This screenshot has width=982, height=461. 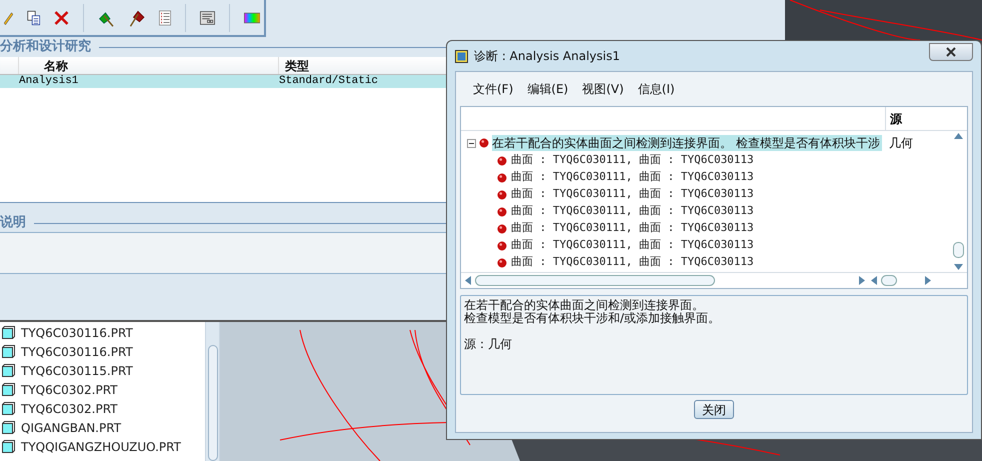 I want to click on tree-item: 在若干配合的实体曲面之间检测到连接界面。 检查模型是否有体积块干涉, so click(x=687, y=143).